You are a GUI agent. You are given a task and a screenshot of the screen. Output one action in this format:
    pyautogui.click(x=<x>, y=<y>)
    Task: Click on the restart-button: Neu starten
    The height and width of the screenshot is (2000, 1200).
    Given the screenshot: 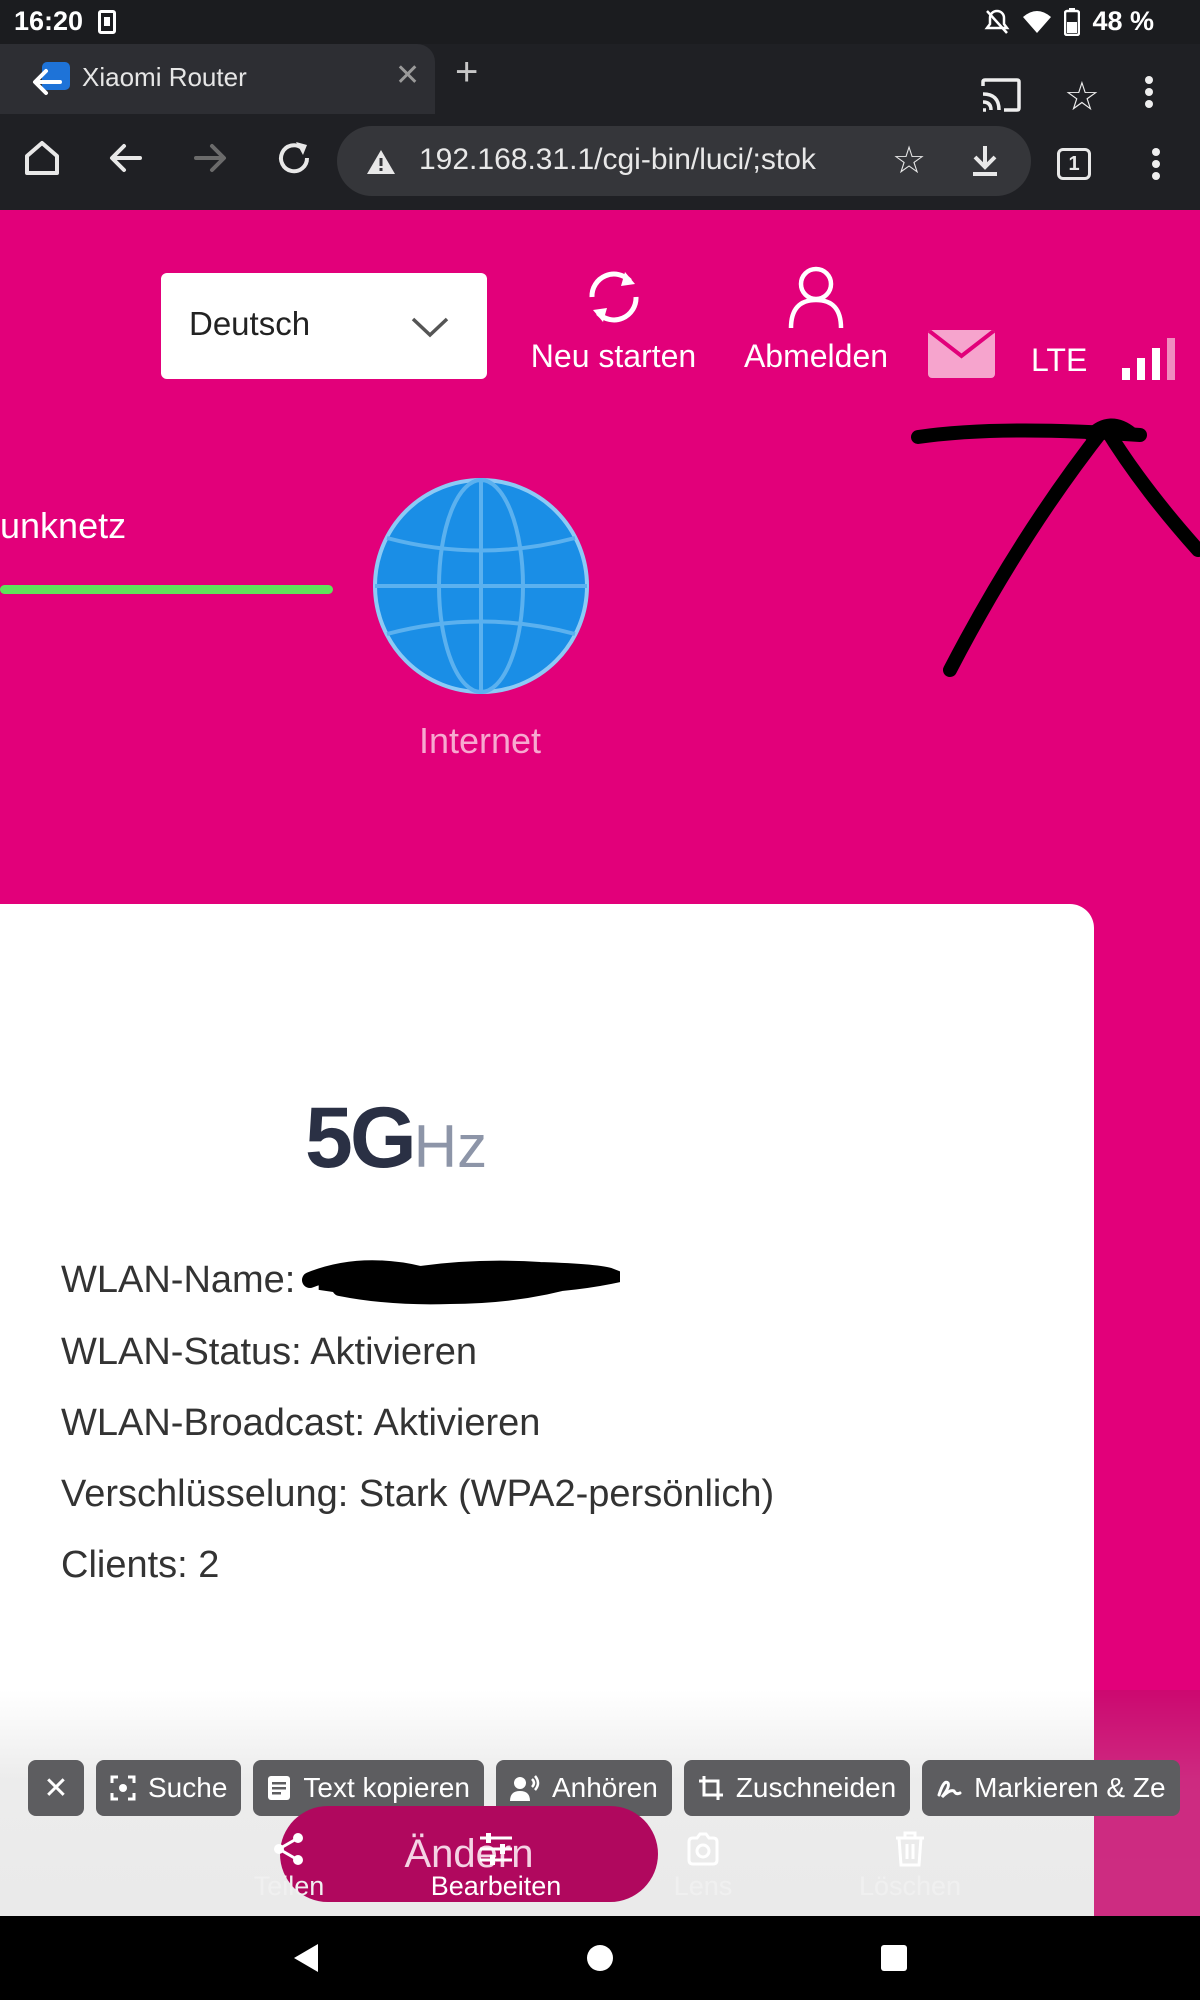 What is the action you would take?
    pyautogui.click(x=613, y=318)
    